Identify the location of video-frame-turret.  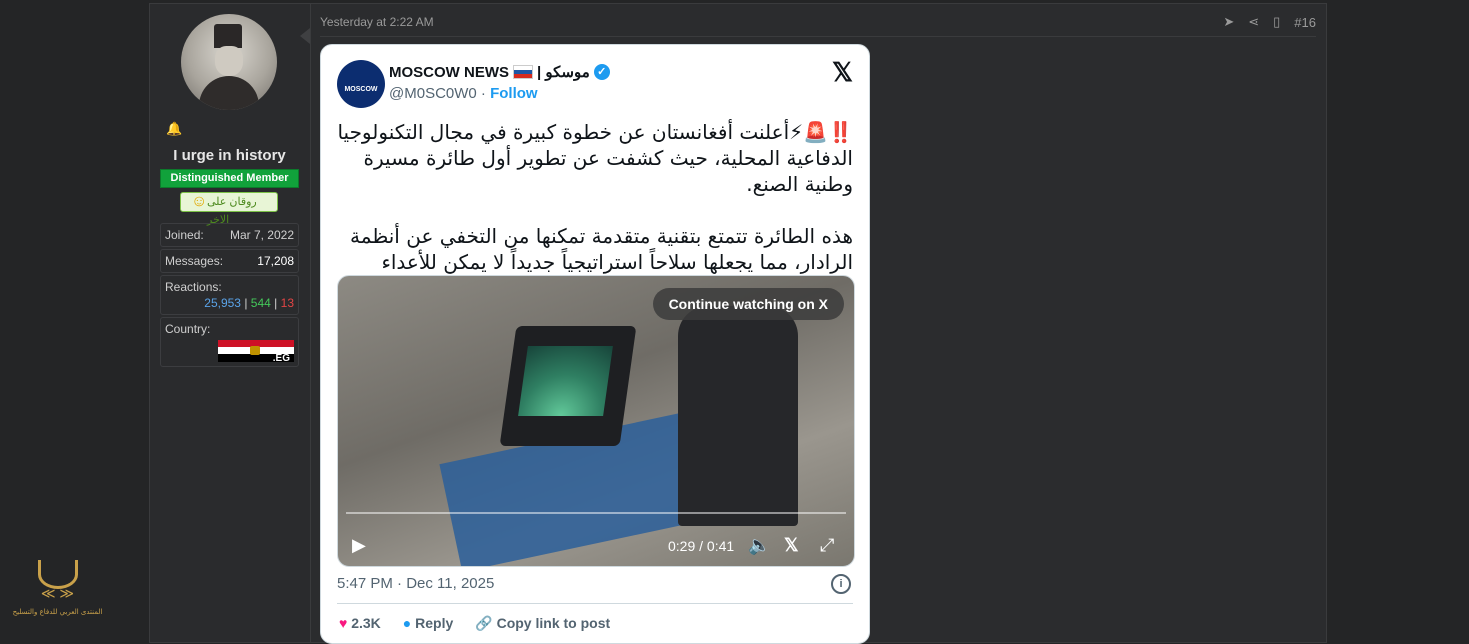
(738, 416).